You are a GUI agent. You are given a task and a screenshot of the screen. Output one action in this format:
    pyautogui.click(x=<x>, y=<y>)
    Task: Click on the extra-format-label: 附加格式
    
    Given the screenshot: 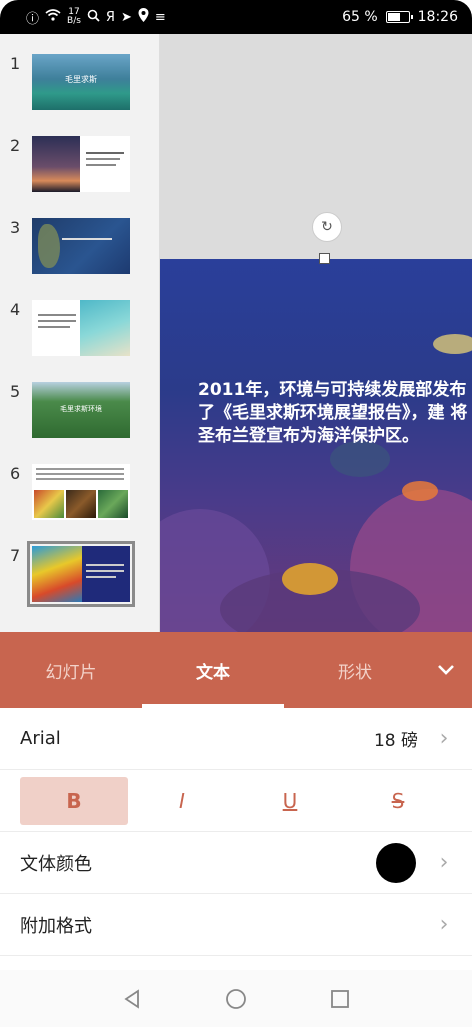 What is the action you would take?
    pyautogui.click(x=56, y=926)
    